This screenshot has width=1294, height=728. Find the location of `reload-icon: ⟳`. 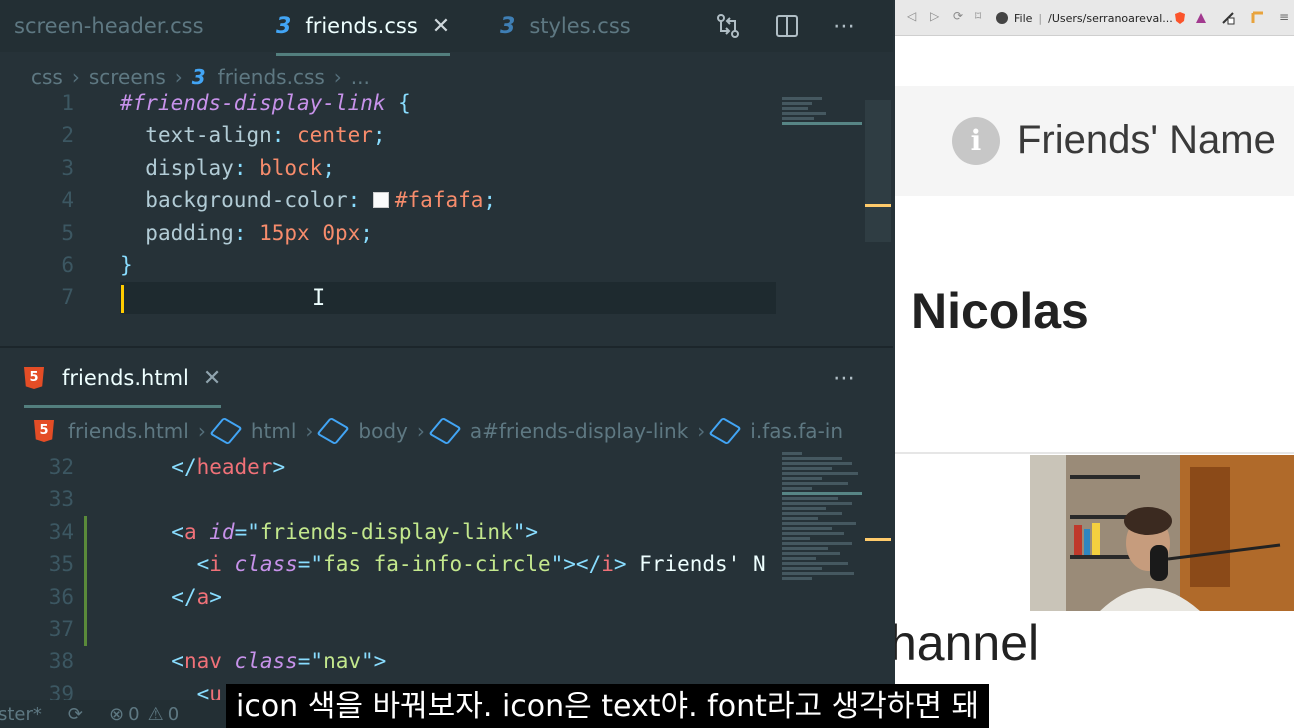

reload-icon: ⟳ is located at coordinates (958, 16).